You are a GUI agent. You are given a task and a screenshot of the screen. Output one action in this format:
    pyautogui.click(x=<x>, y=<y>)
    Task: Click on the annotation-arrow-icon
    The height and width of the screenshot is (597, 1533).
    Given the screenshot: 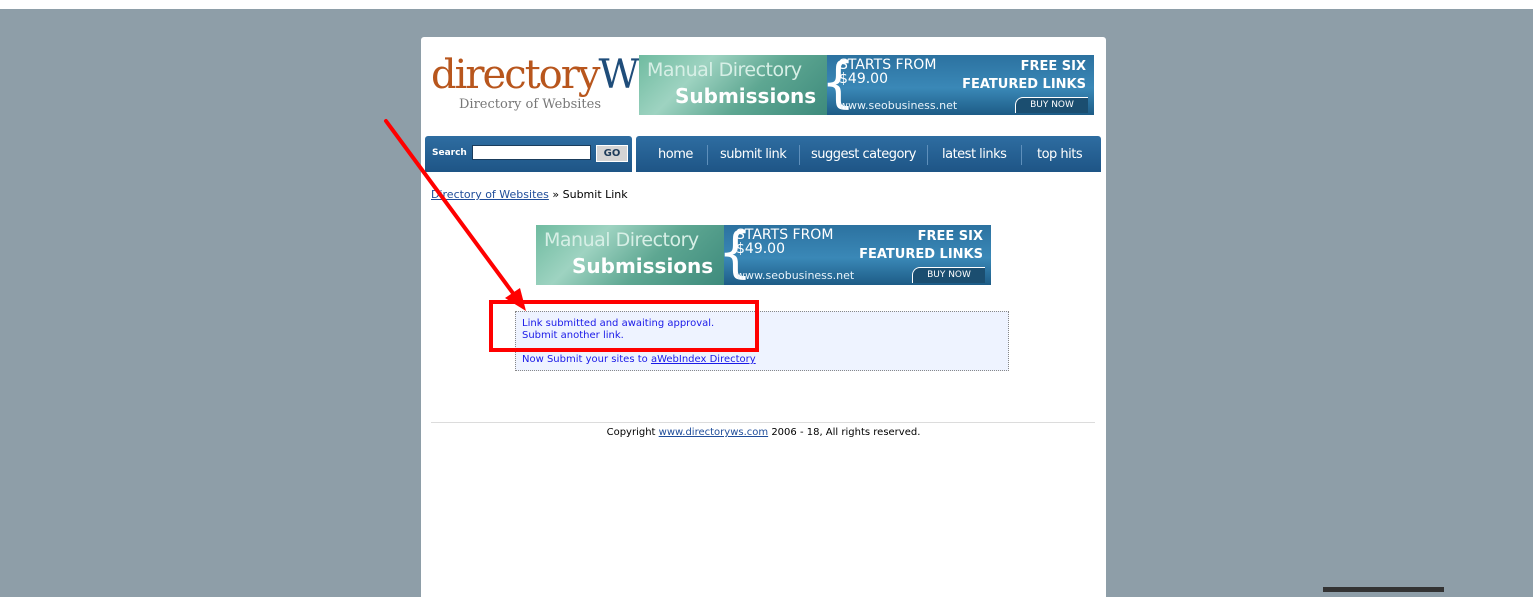 What is the action you would take?
    pyautogui.click(x=455, y=215)
    